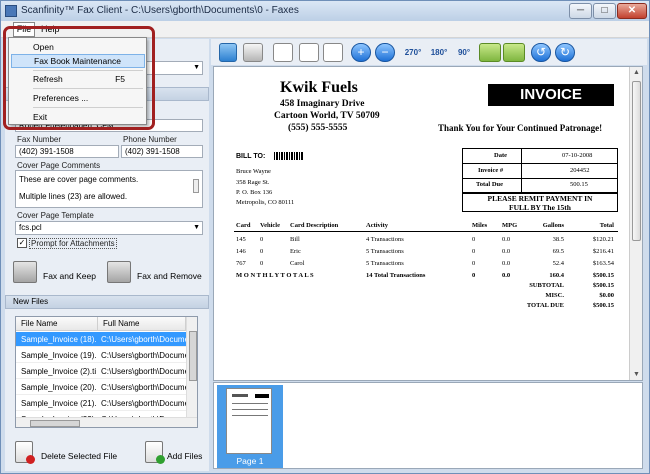  I want to click on column-header-full-name: Full Name, so click(142, 324).